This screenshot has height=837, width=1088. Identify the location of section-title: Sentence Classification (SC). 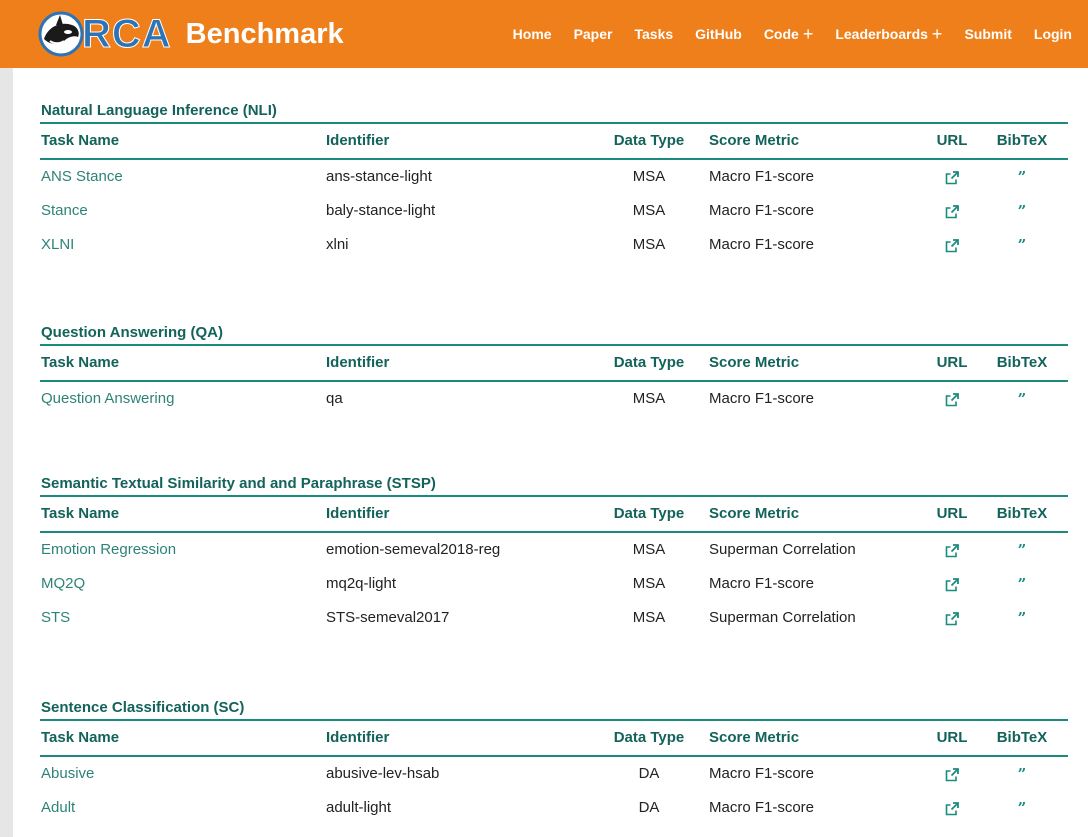
(554, 709).